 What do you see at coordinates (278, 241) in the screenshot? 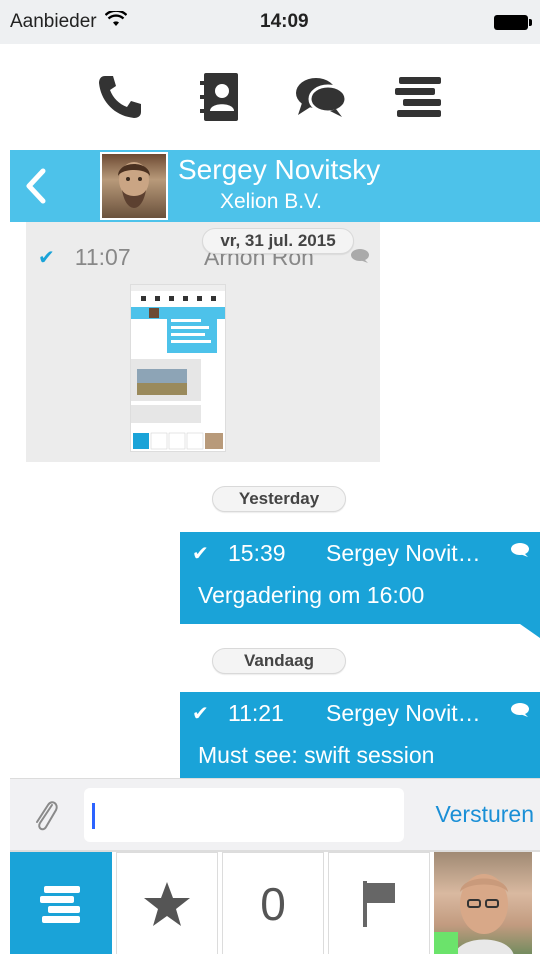
I see `date-separator: vr, 31 jul. 2015` at bounding box center [278, 241].